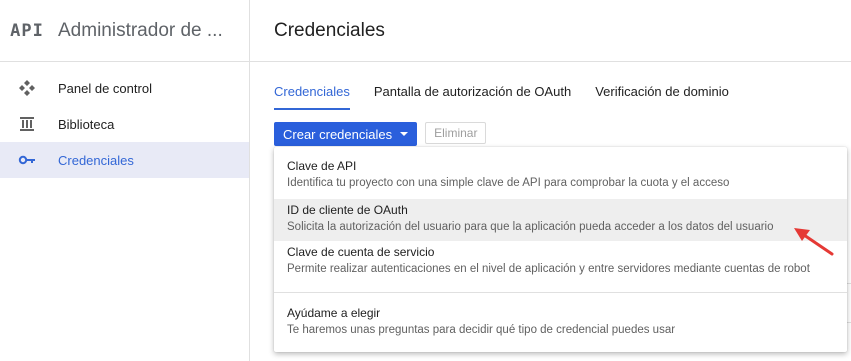 The height and width of the screenshot is (361, 851). Describe the element at coordinates (361, 252) in the screenshot. I see `menu-item-title: Clave de cuenta de servicio` at that location.